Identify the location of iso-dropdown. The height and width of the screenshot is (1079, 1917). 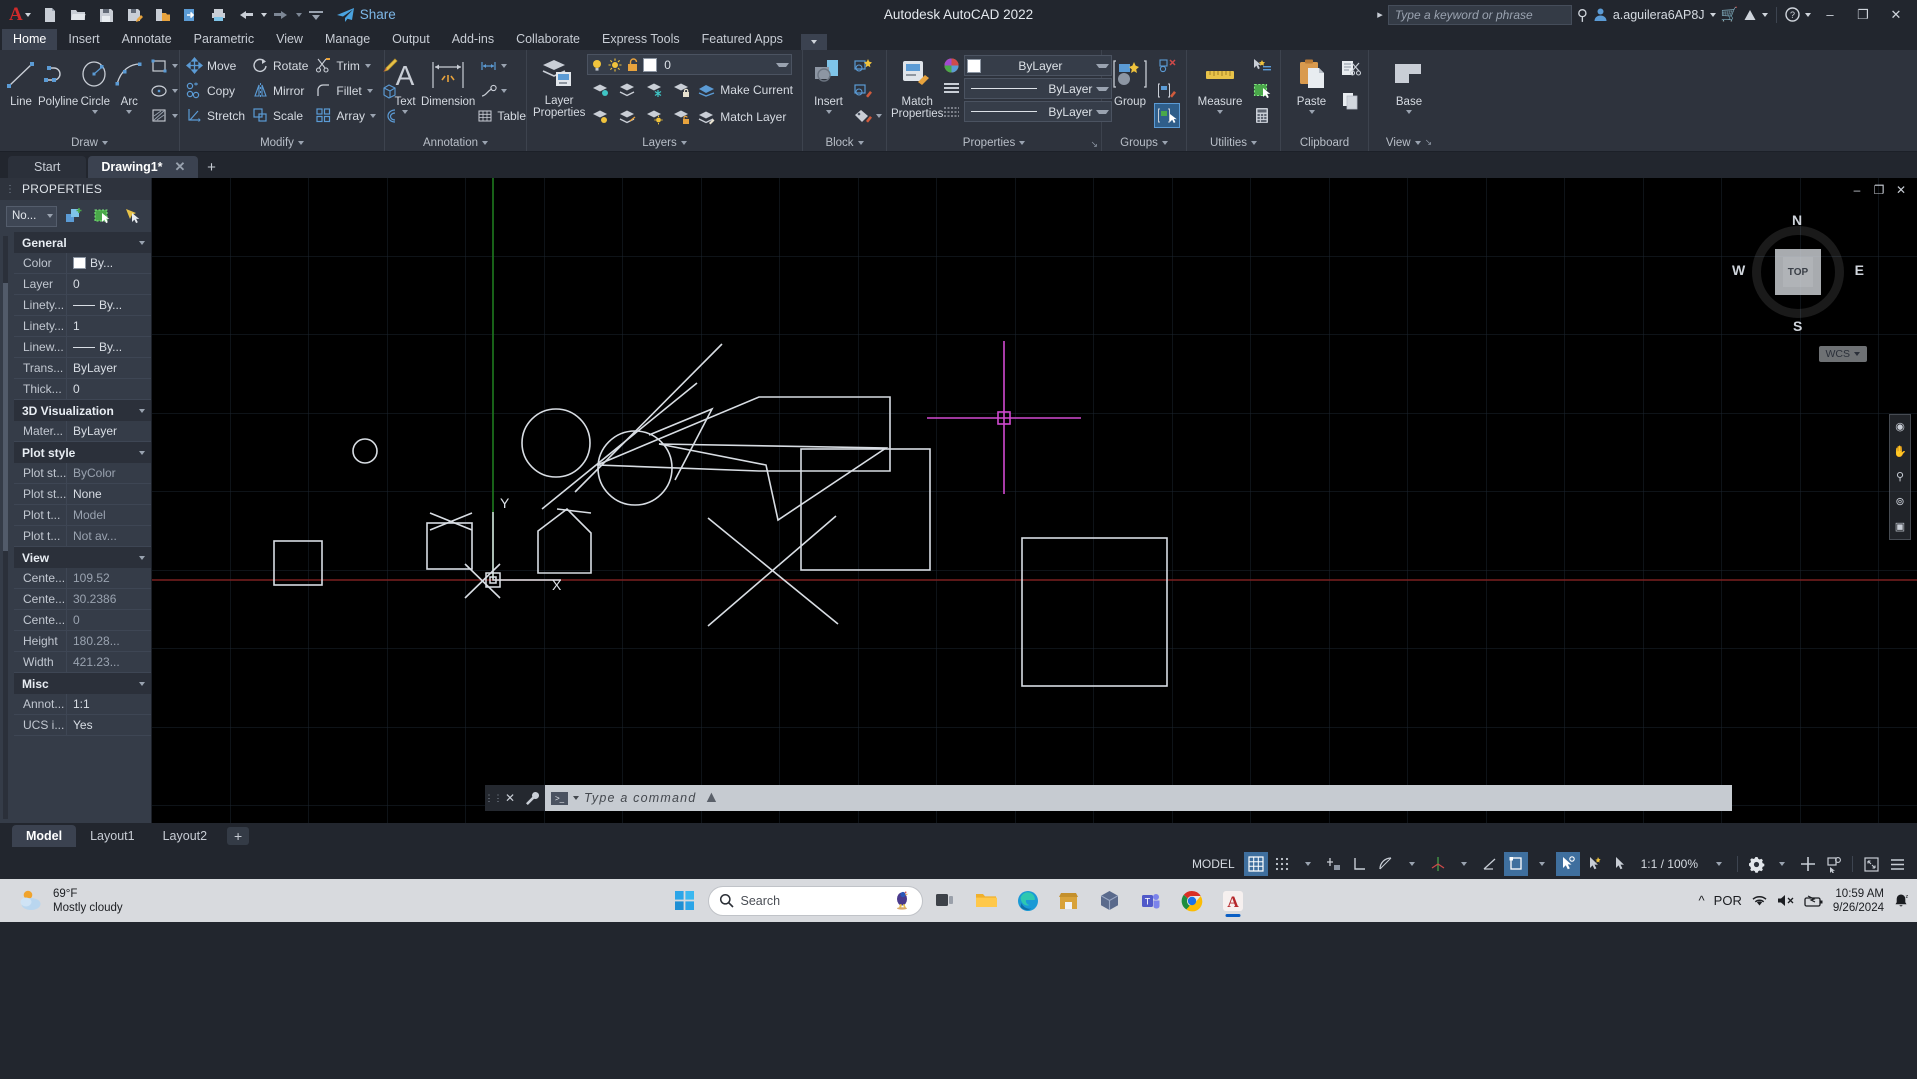
(1464, 864).